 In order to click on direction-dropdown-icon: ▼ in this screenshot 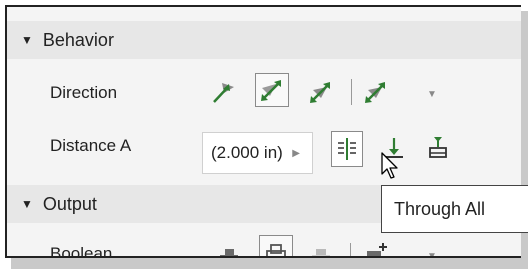, I will do `click(432, 94)`.